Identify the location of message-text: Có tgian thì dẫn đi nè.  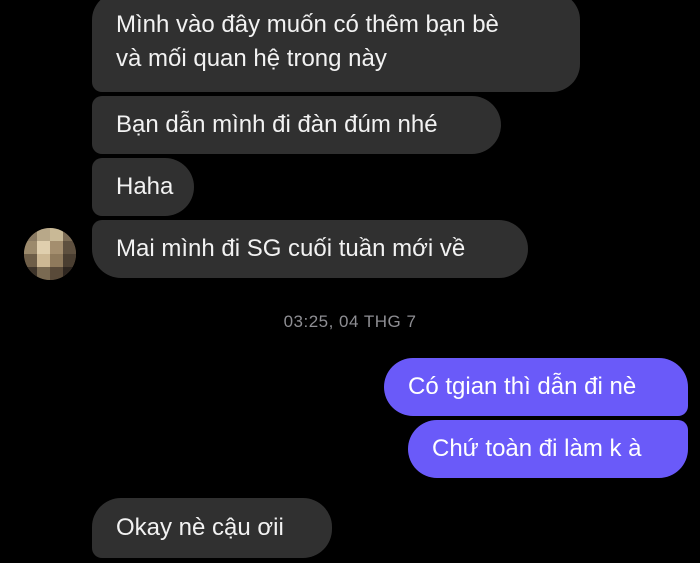
(522, 386).